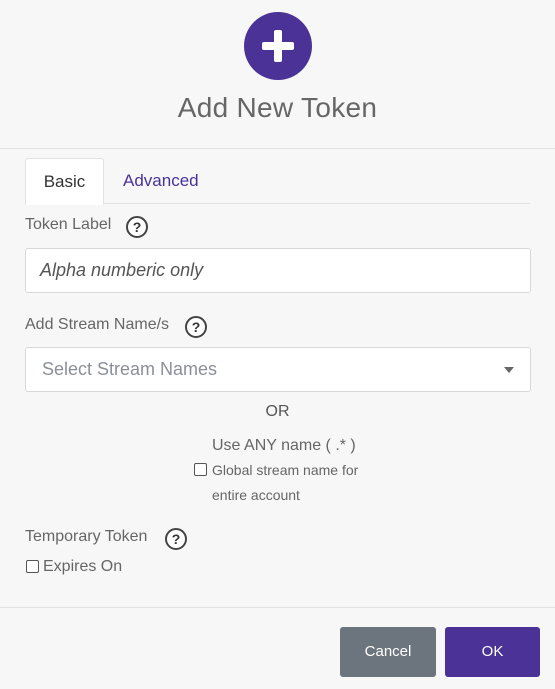 Image resolution: width=555 pixels, height=689 pixels. What do you see at coordinates (284, 445) in the screenshot?
I see `any-name-label: Use ANY name ( .* )` at bounding box center [284, 445].